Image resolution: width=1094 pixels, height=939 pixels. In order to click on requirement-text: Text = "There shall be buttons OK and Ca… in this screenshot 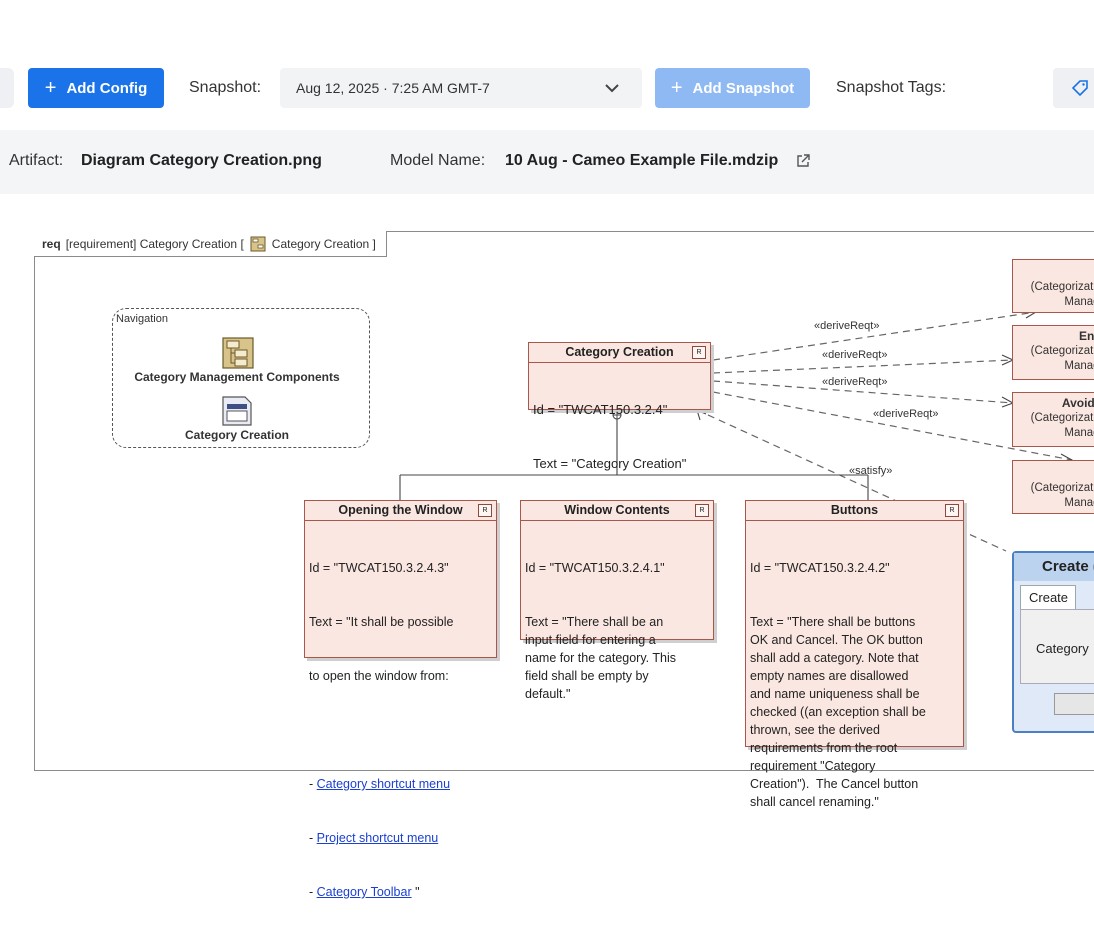, I will do `click(838, 712)`.